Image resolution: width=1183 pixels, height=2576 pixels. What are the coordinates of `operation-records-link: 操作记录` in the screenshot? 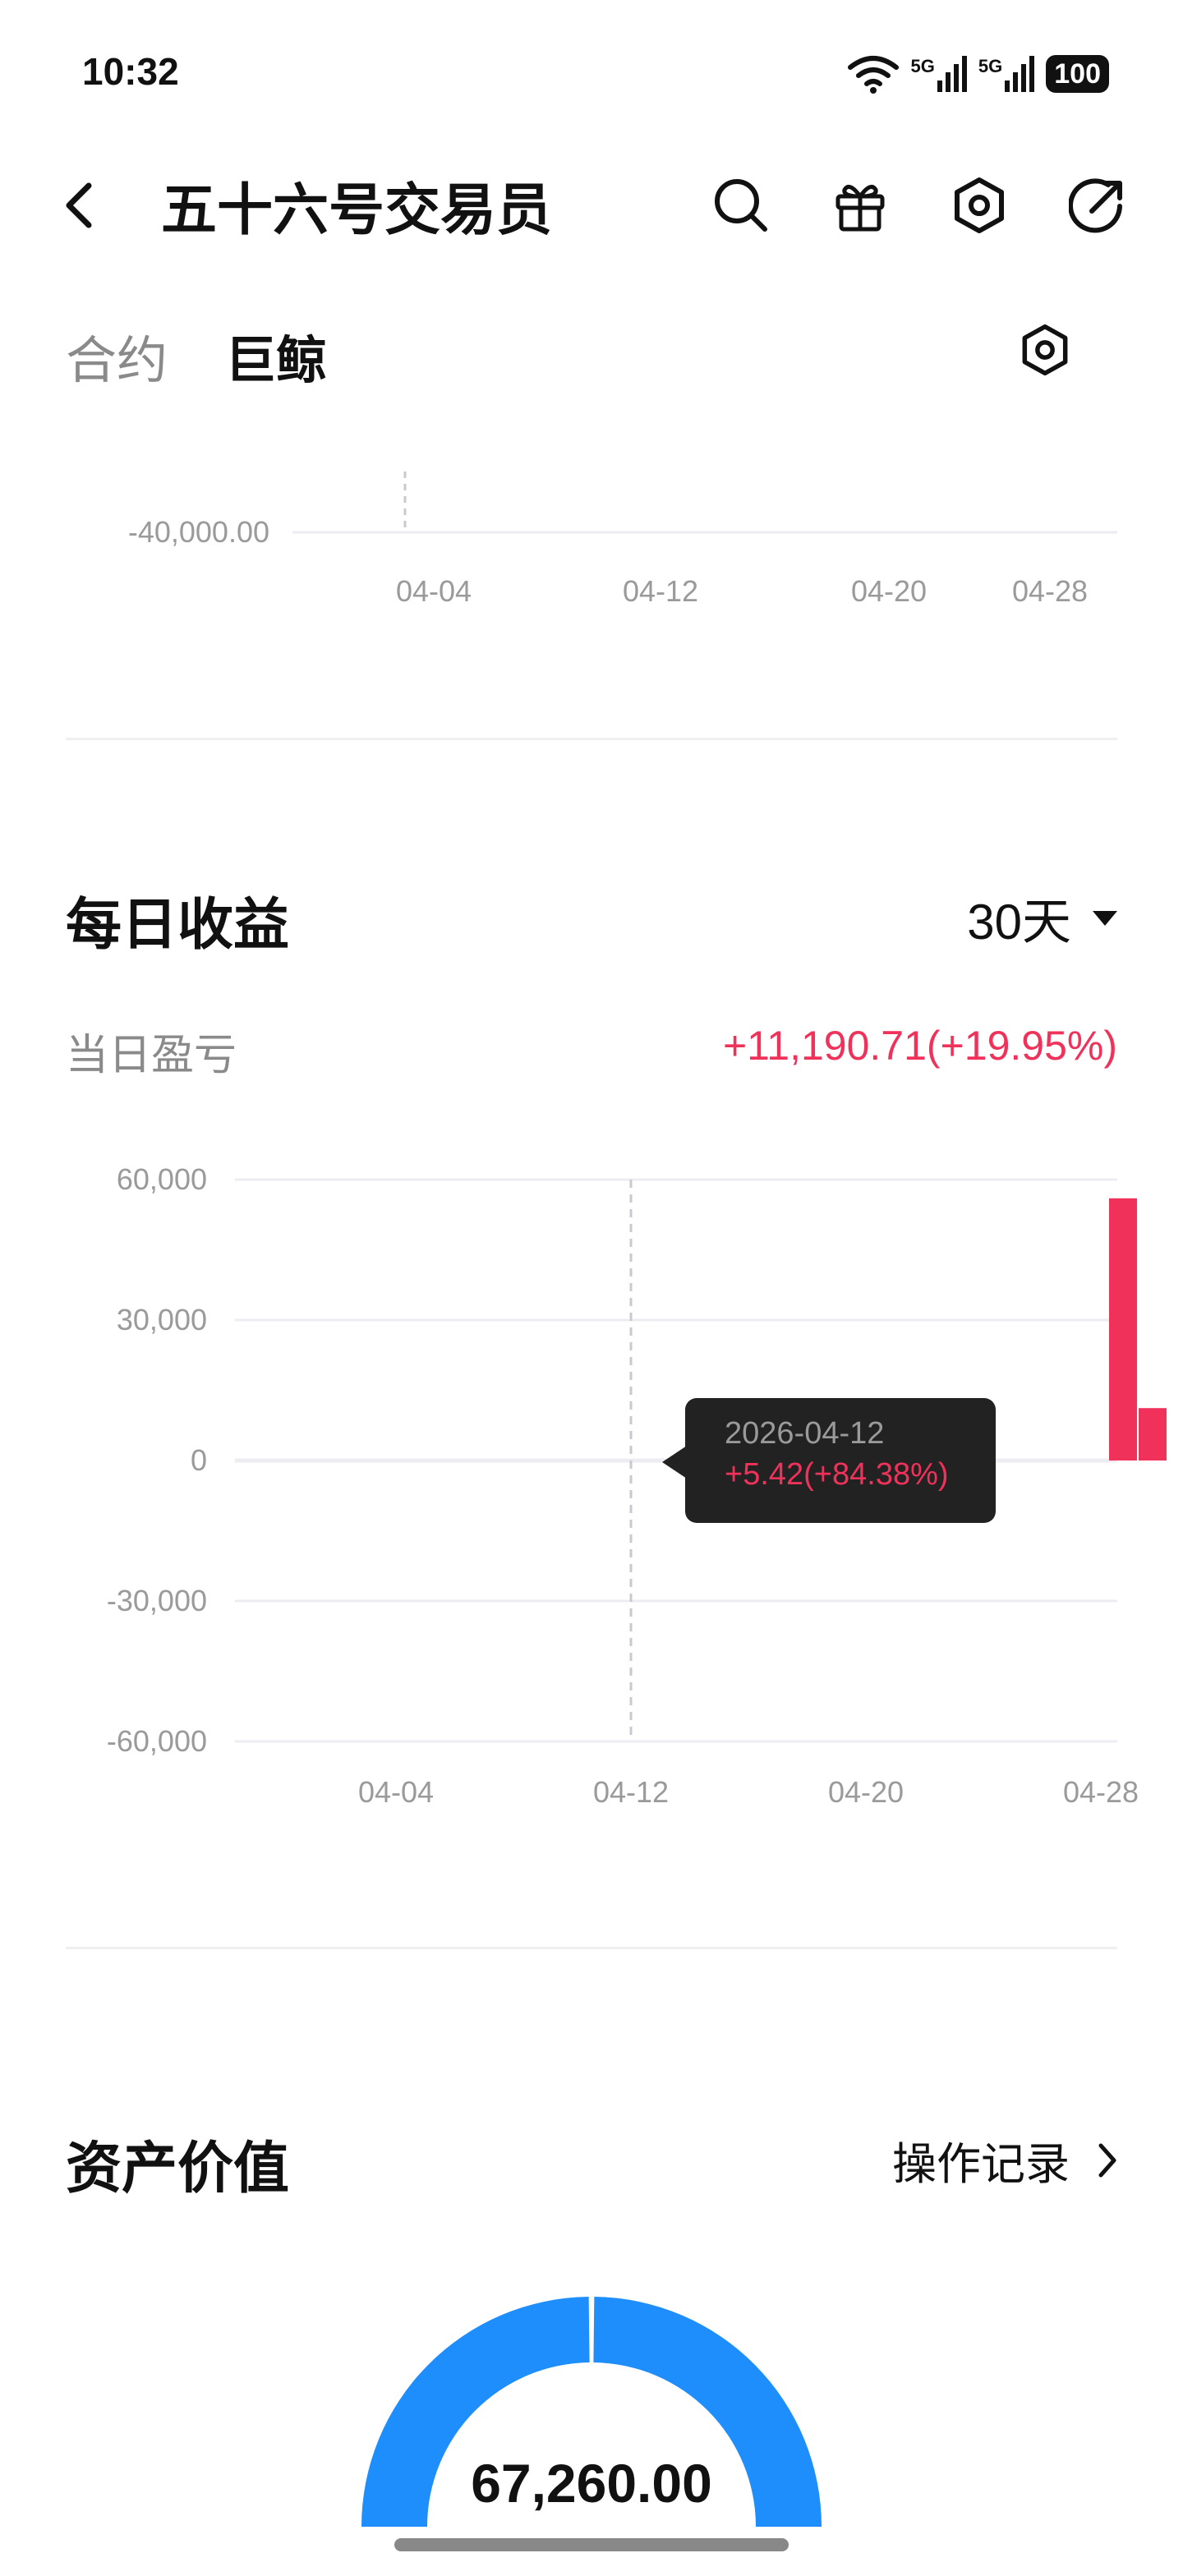 It's located at (1004, 2160).